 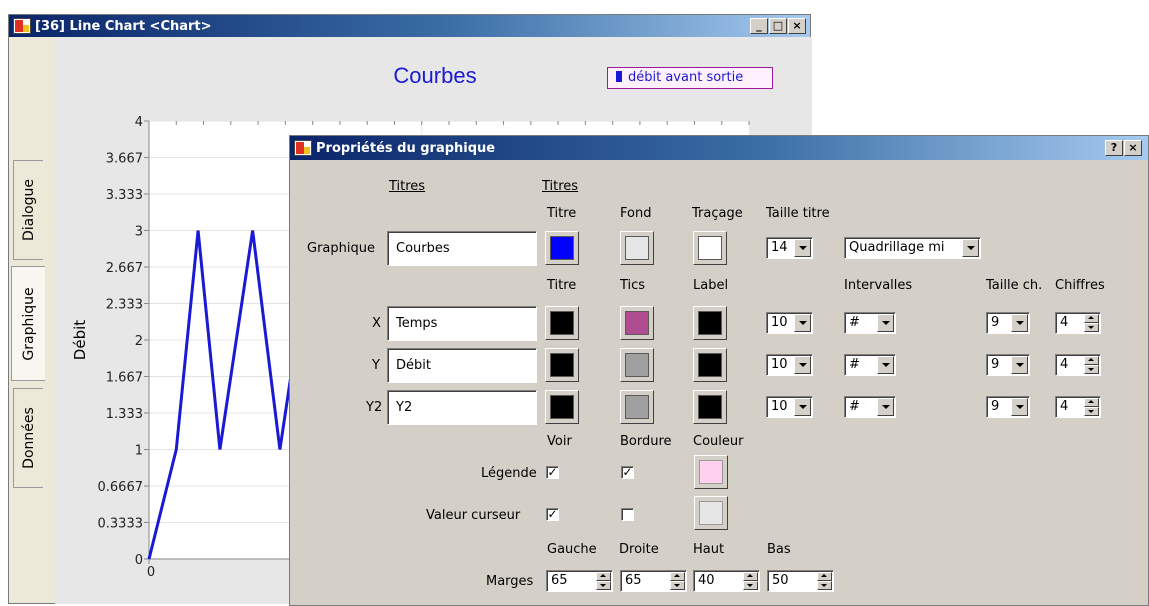 What do you see at coordinates (779, 247) in the screenshot?
I see `taille-titre-value: 14` at bounding box center [779, 247].